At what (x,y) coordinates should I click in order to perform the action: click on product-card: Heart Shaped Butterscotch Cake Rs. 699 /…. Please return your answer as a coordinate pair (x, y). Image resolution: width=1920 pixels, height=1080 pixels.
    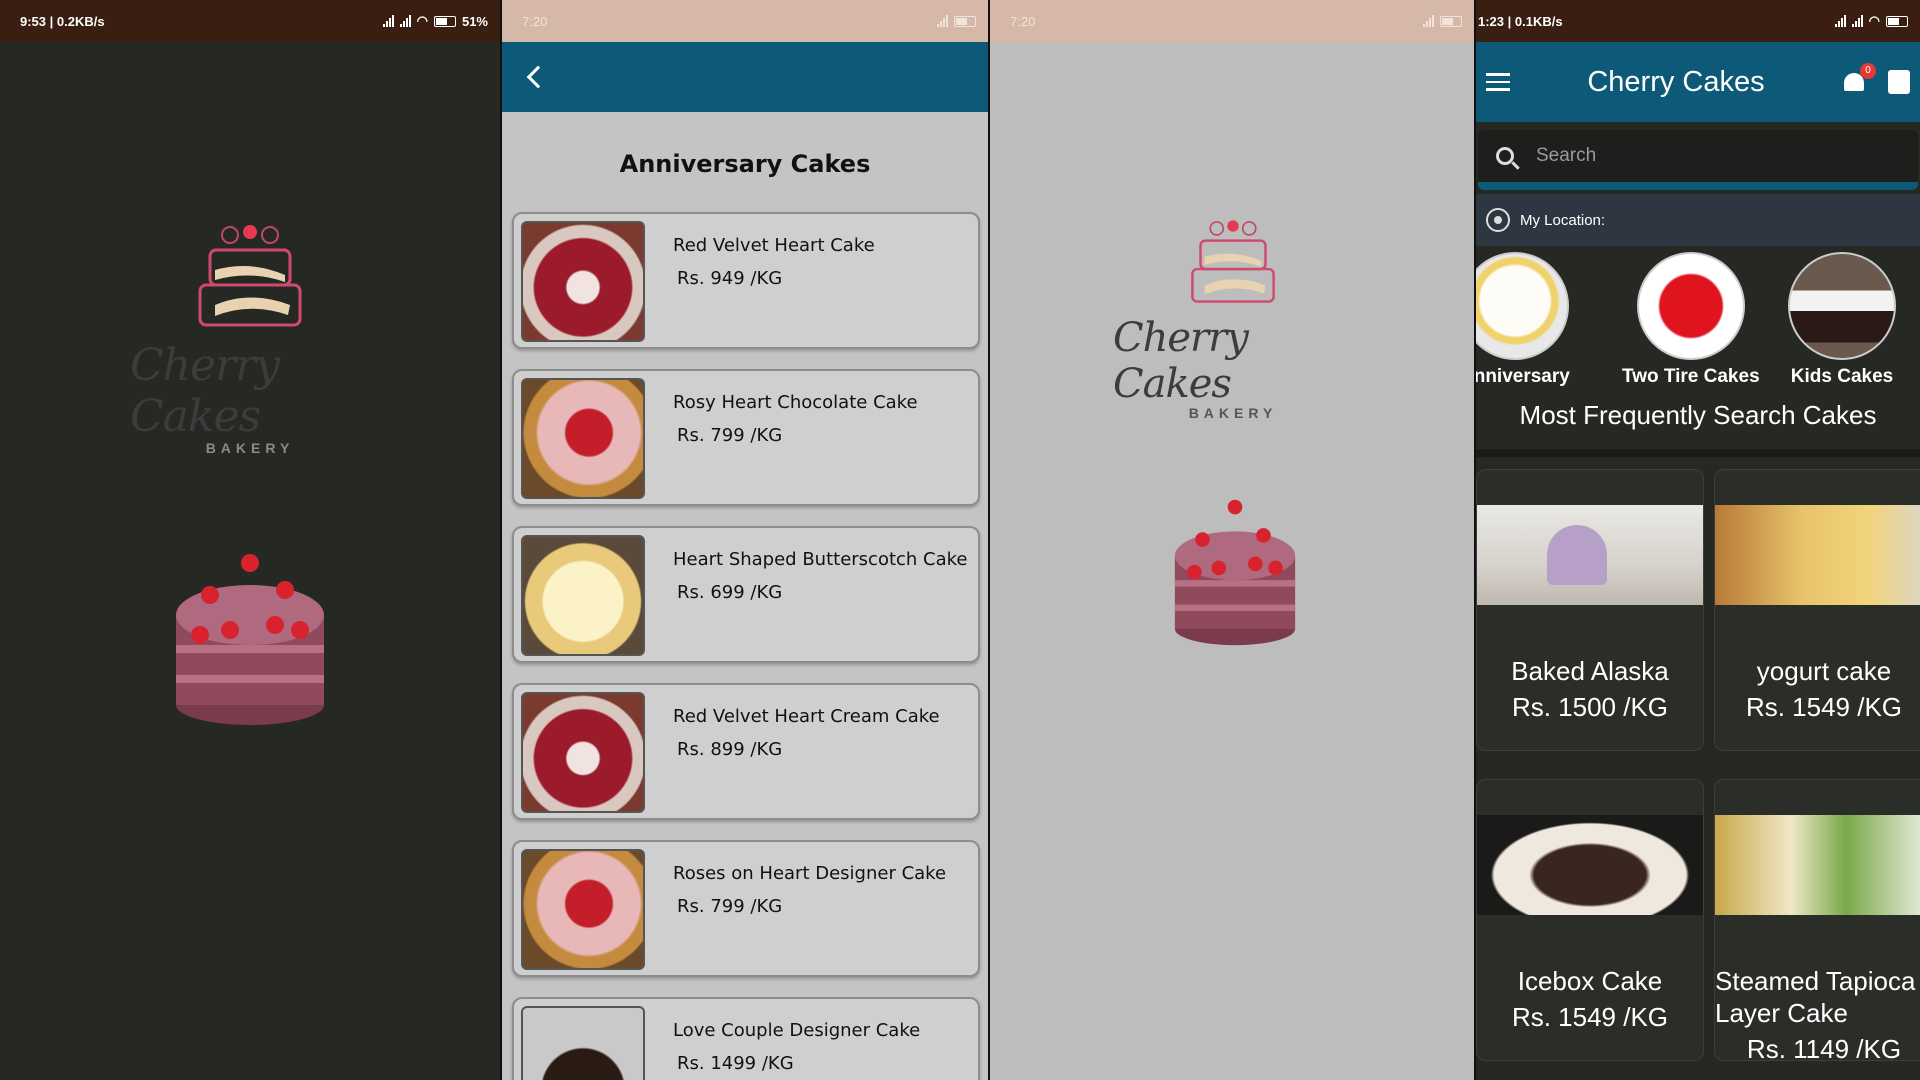
    Looking at the image, I should click on (746, 594).